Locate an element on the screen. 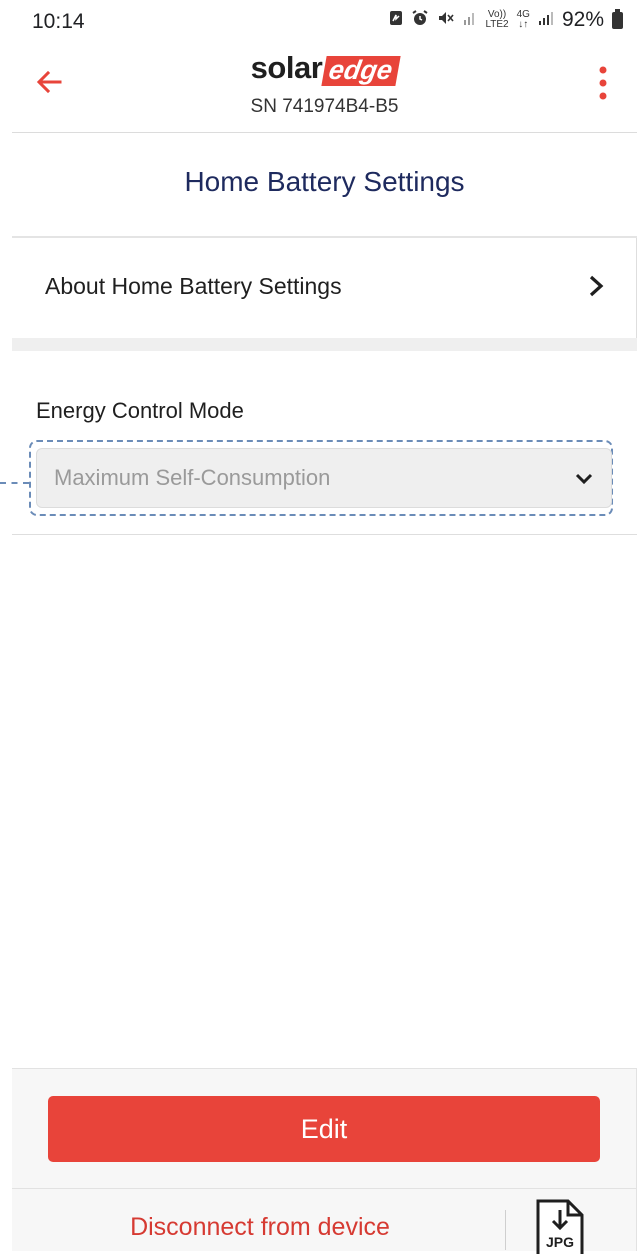 The image size is (643, 1259). status-time: 10:14 is located at coordinates (58, 21).